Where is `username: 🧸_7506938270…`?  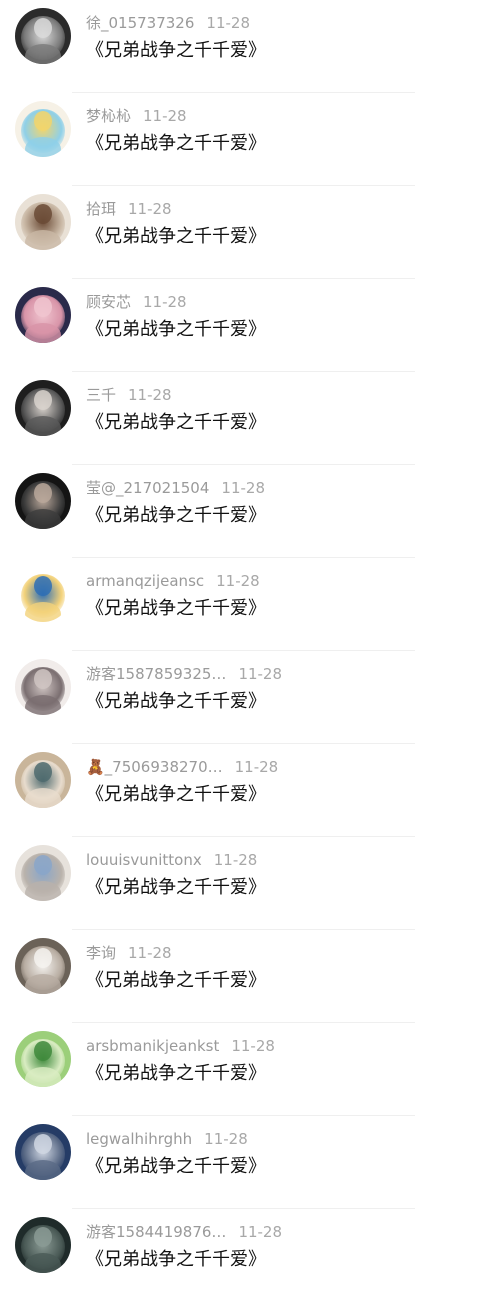 username: 🧸_7506938270… is located at coordinates (154, 767).